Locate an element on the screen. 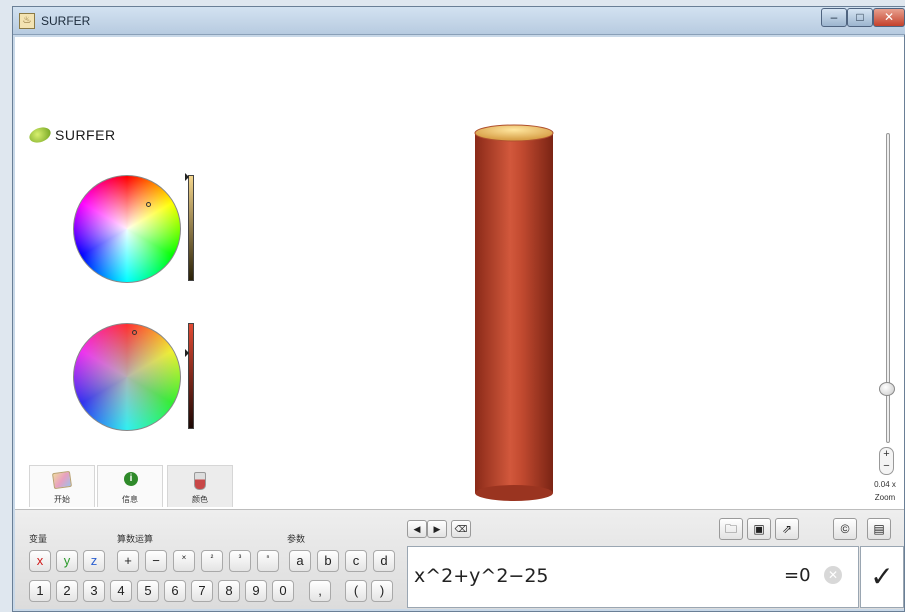 The height and width of the screenshot is (612, 905). formula-box: =0 ✕ is located at coordinates (633, 577).